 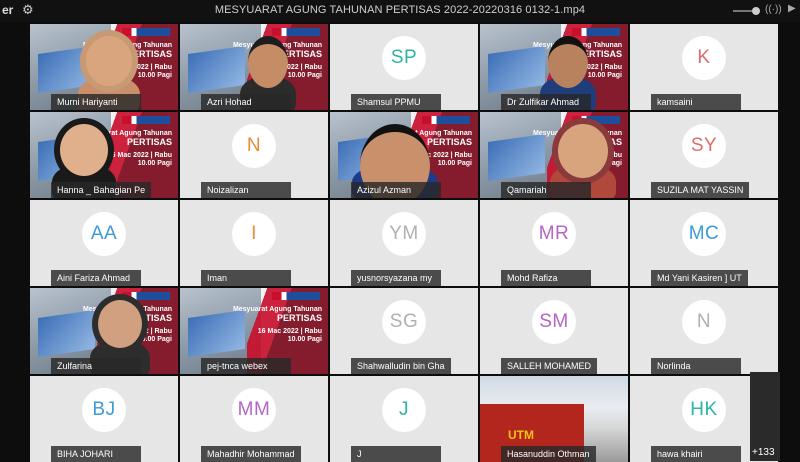 I want to click on participant-name: hawa khairi, so click(x=696, y=454).